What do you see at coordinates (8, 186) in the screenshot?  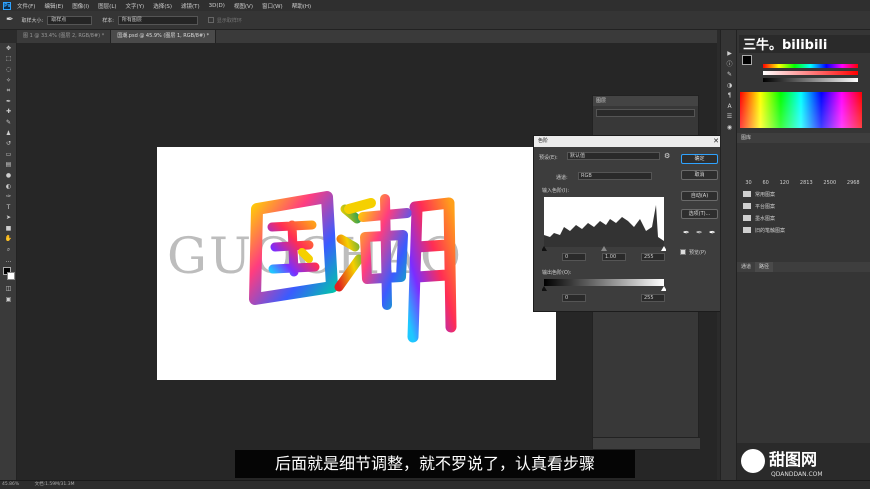 I see `dodge-tool-icon: ◐` at bounding box center [8, 186].